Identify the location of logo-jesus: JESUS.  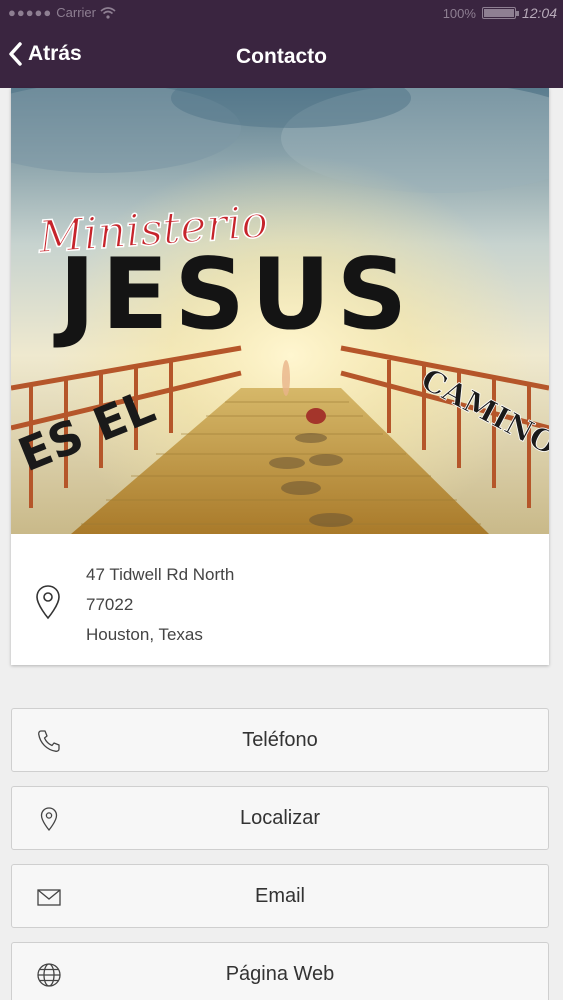
(233, 295).